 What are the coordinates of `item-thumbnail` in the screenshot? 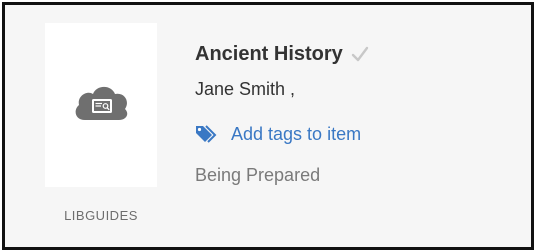 It's located at (101, 105).